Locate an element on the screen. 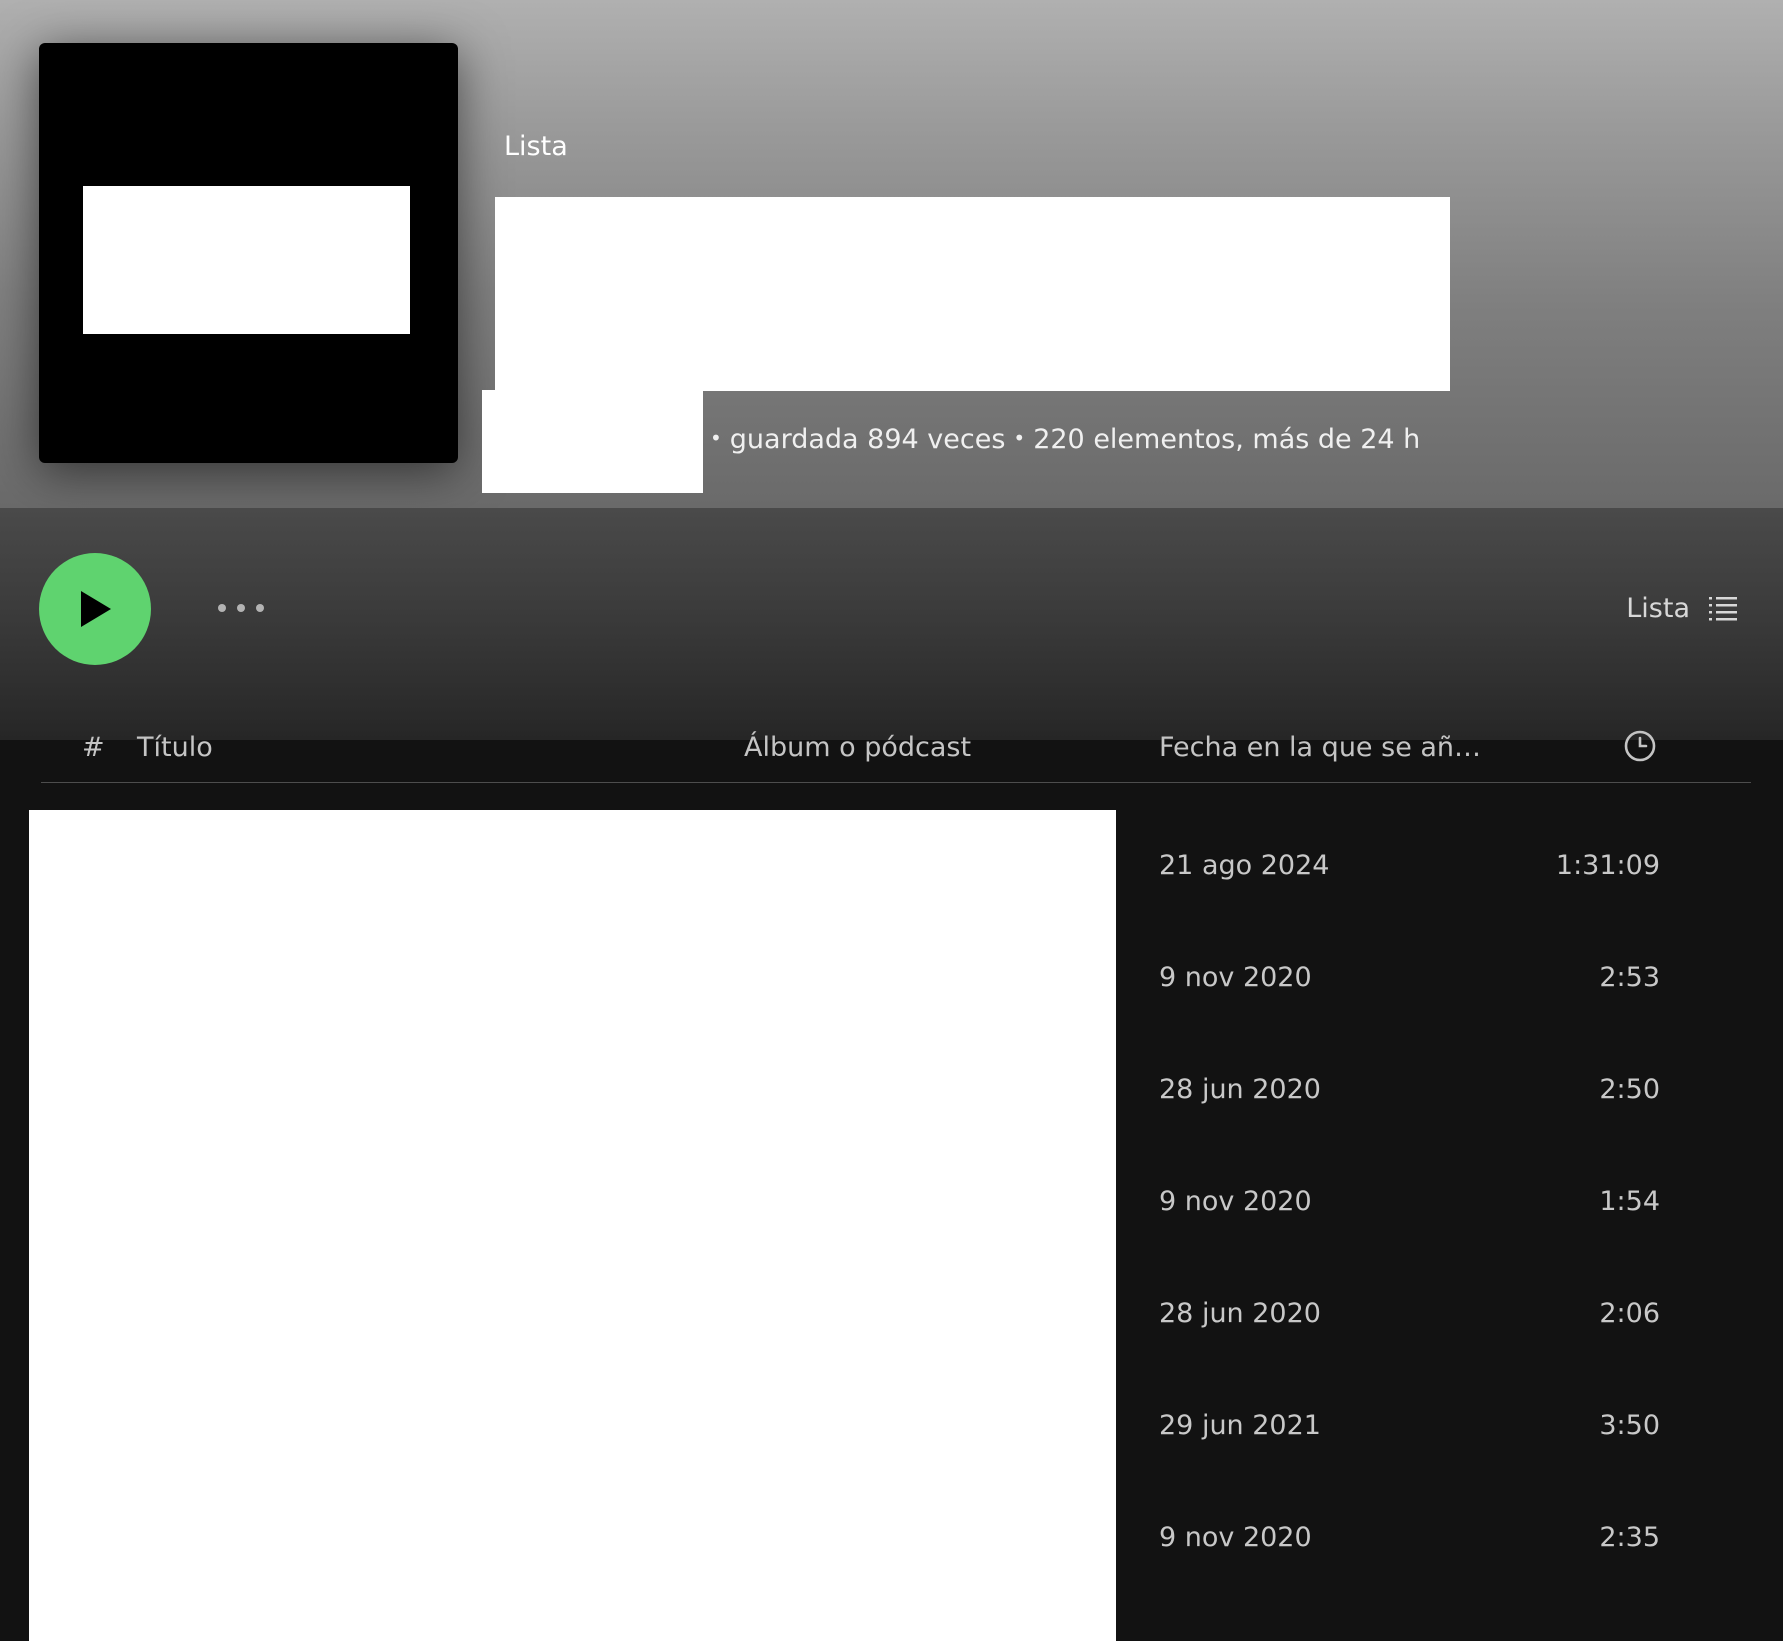 The height and width of the screenshot is (1641, 1783). play-icon is located at coordinates (96, 609).